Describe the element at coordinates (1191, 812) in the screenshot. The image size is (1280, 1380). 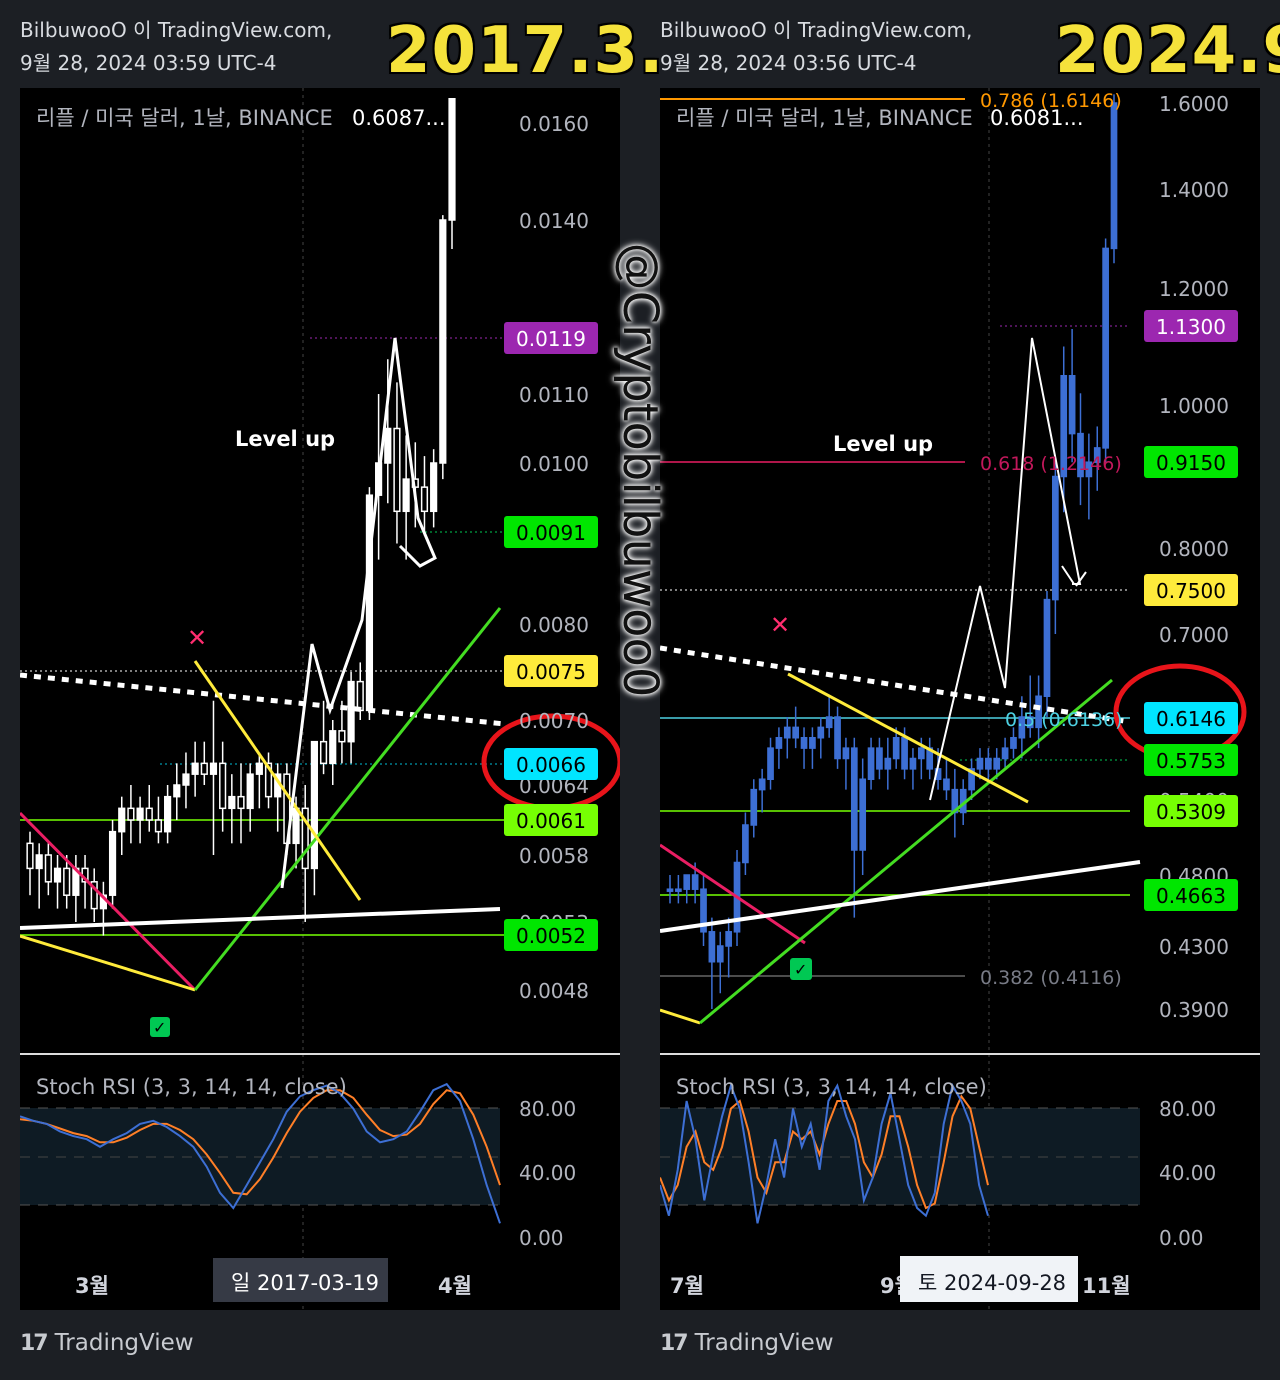
I see `right-price-tag-label: 0.5309` at that location.